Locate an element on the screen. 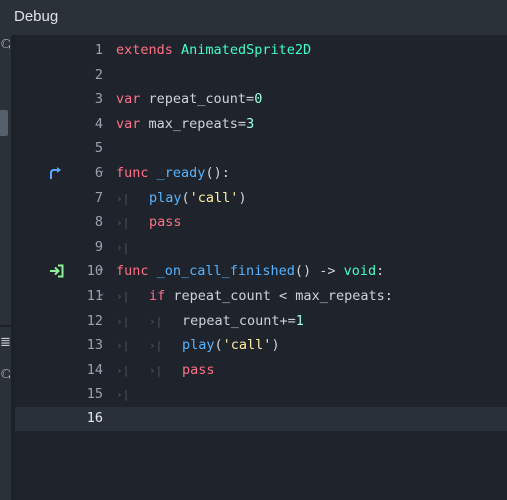  current-code-line: 16 is located at coordinates (261, 419).